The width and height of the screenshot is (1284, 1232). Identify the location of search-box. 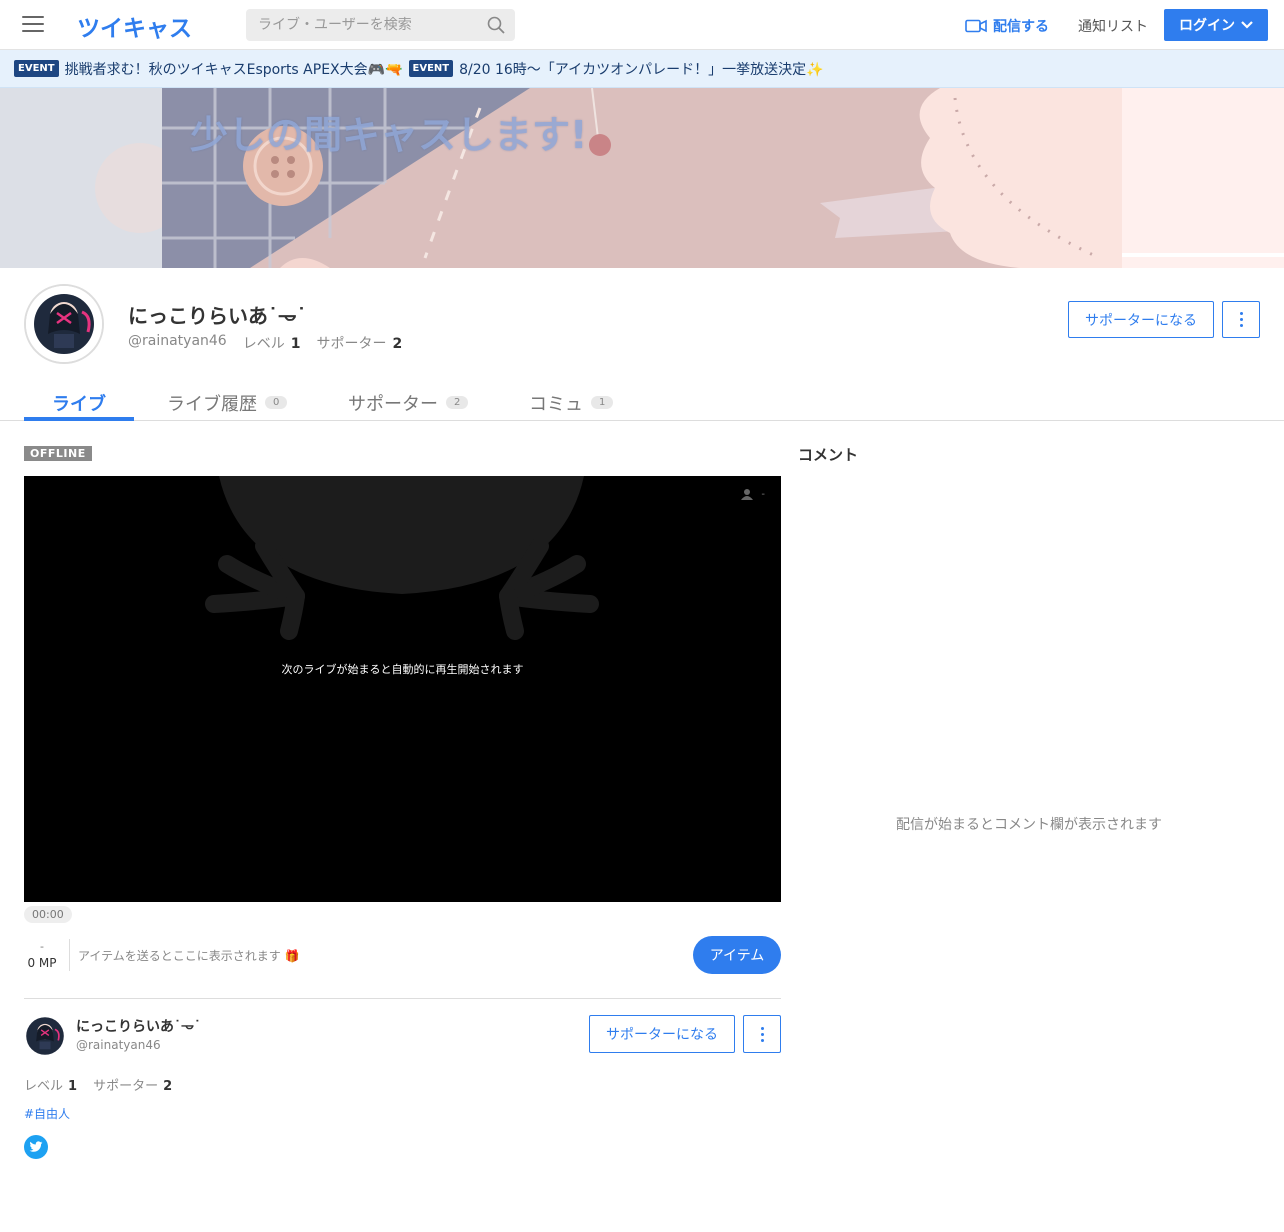
(380, 25).